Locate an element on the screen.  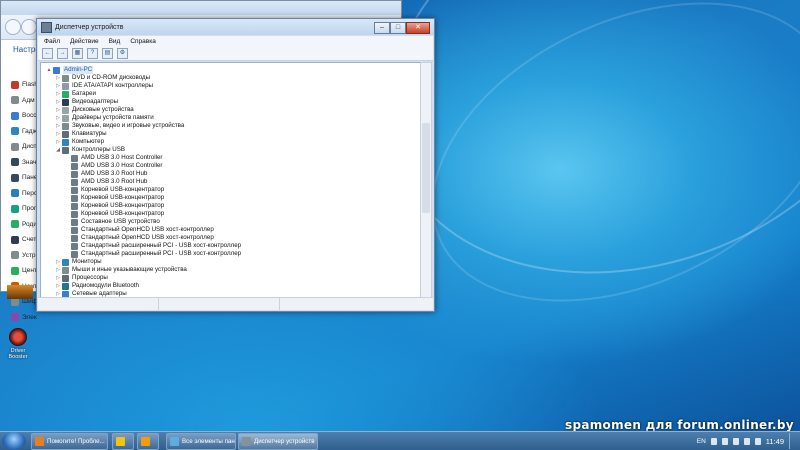
device-category: ▷ Видеоадаптеры is located at coordinates (86, 102).